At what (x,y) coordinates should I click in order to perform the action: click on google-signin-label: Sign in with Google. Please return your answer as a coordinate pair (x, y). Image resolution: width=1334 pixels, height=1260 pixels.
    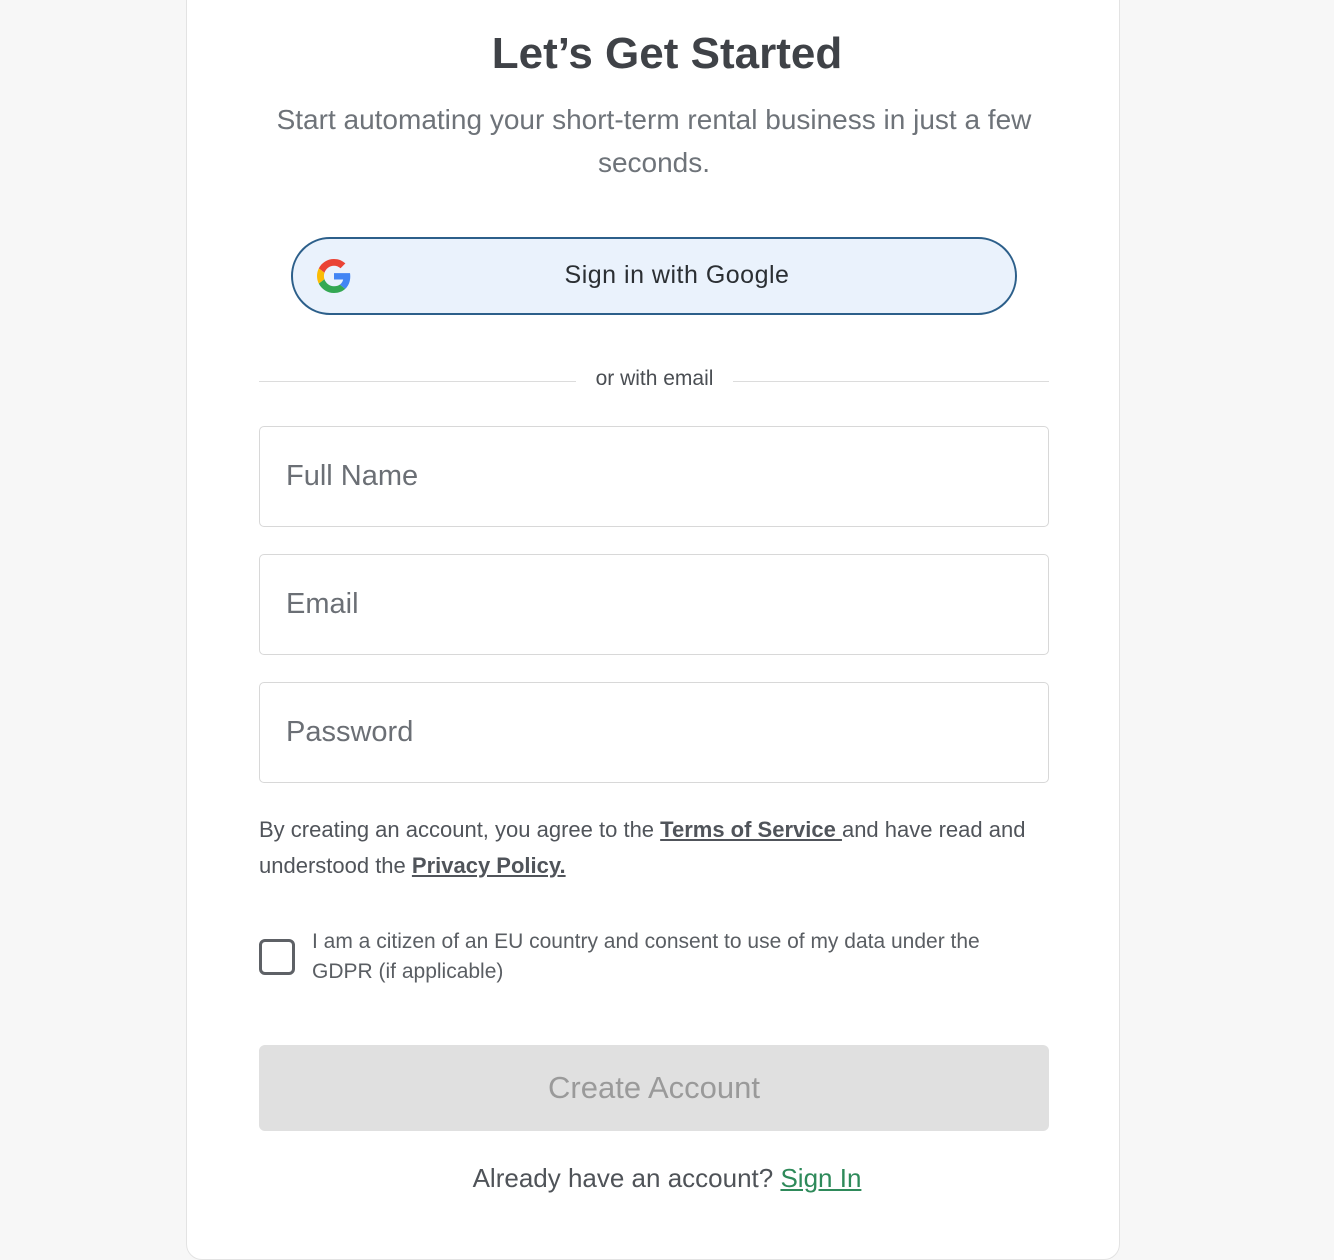
    Looking at the image, I should click on (677, 275).